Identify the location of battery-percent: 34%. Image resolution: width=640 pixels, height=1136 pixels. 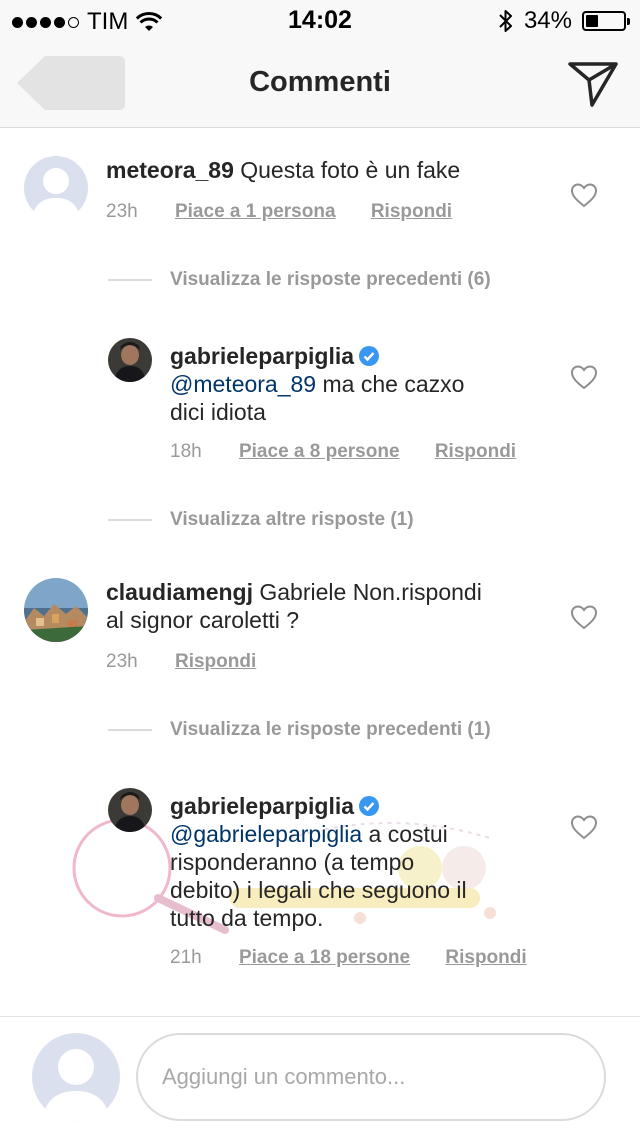
(547, 20).